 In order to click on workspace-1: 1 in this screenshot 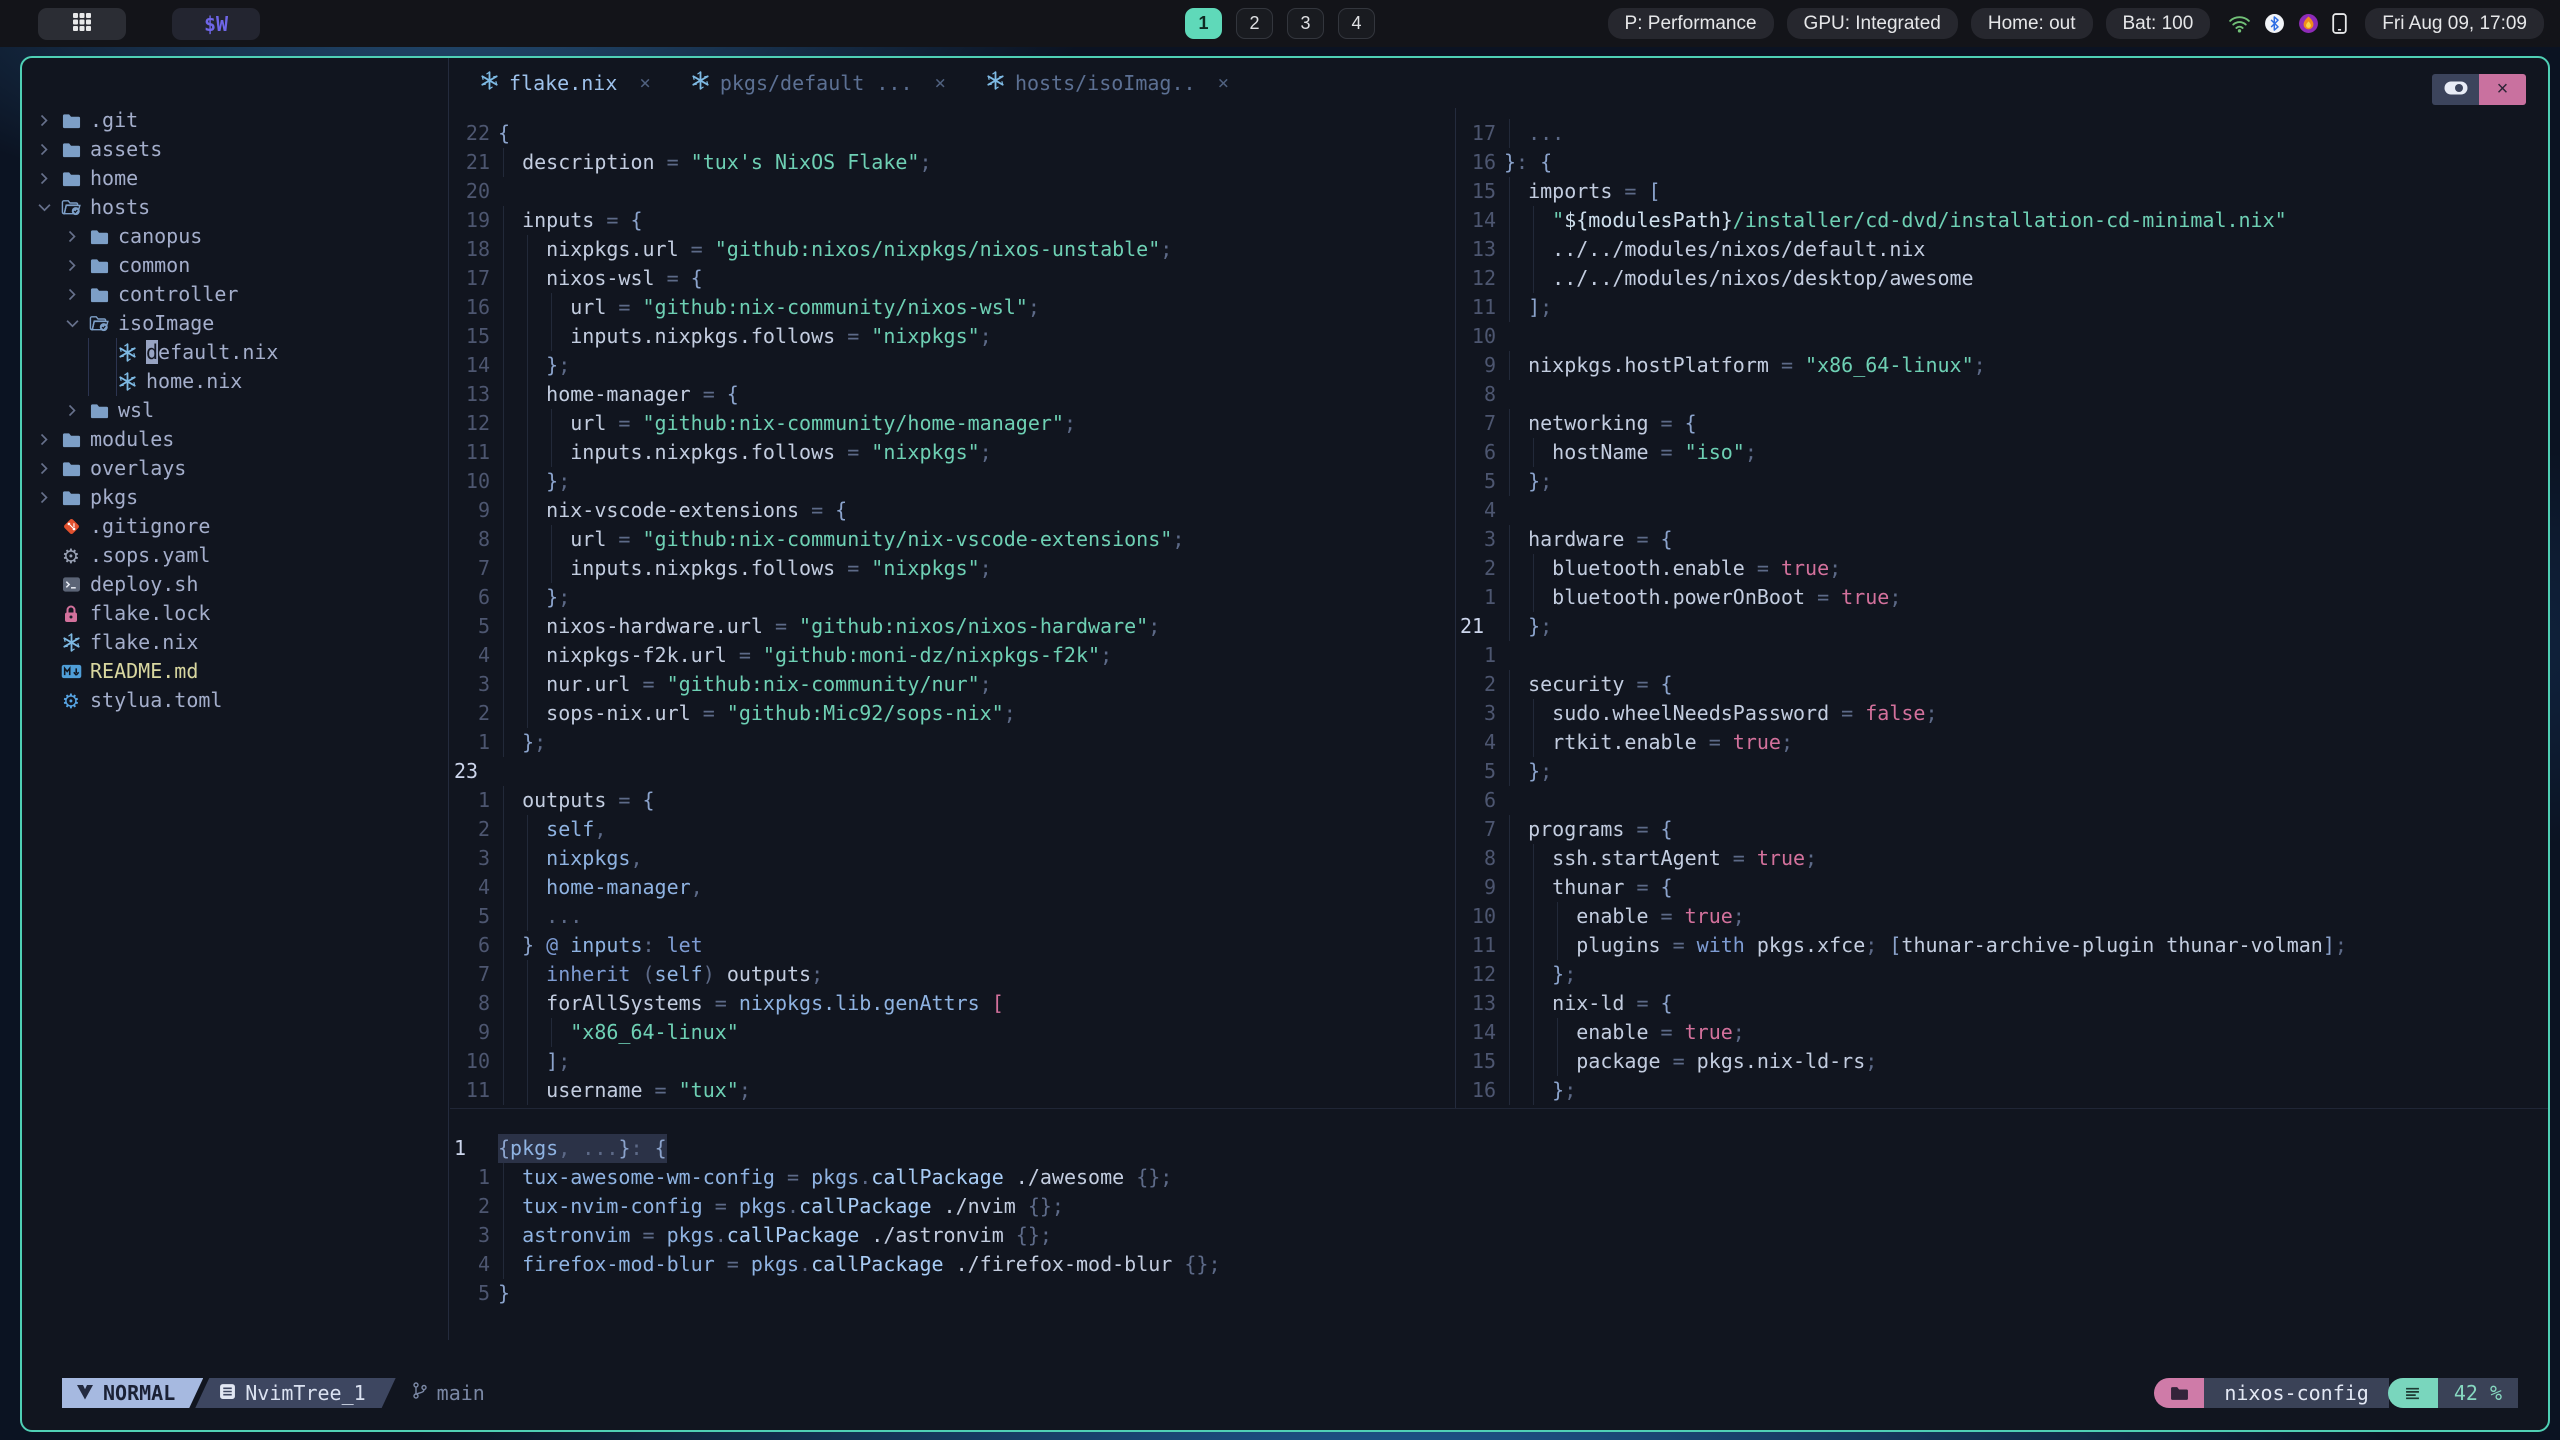, I will do `click(1203, 23)`.